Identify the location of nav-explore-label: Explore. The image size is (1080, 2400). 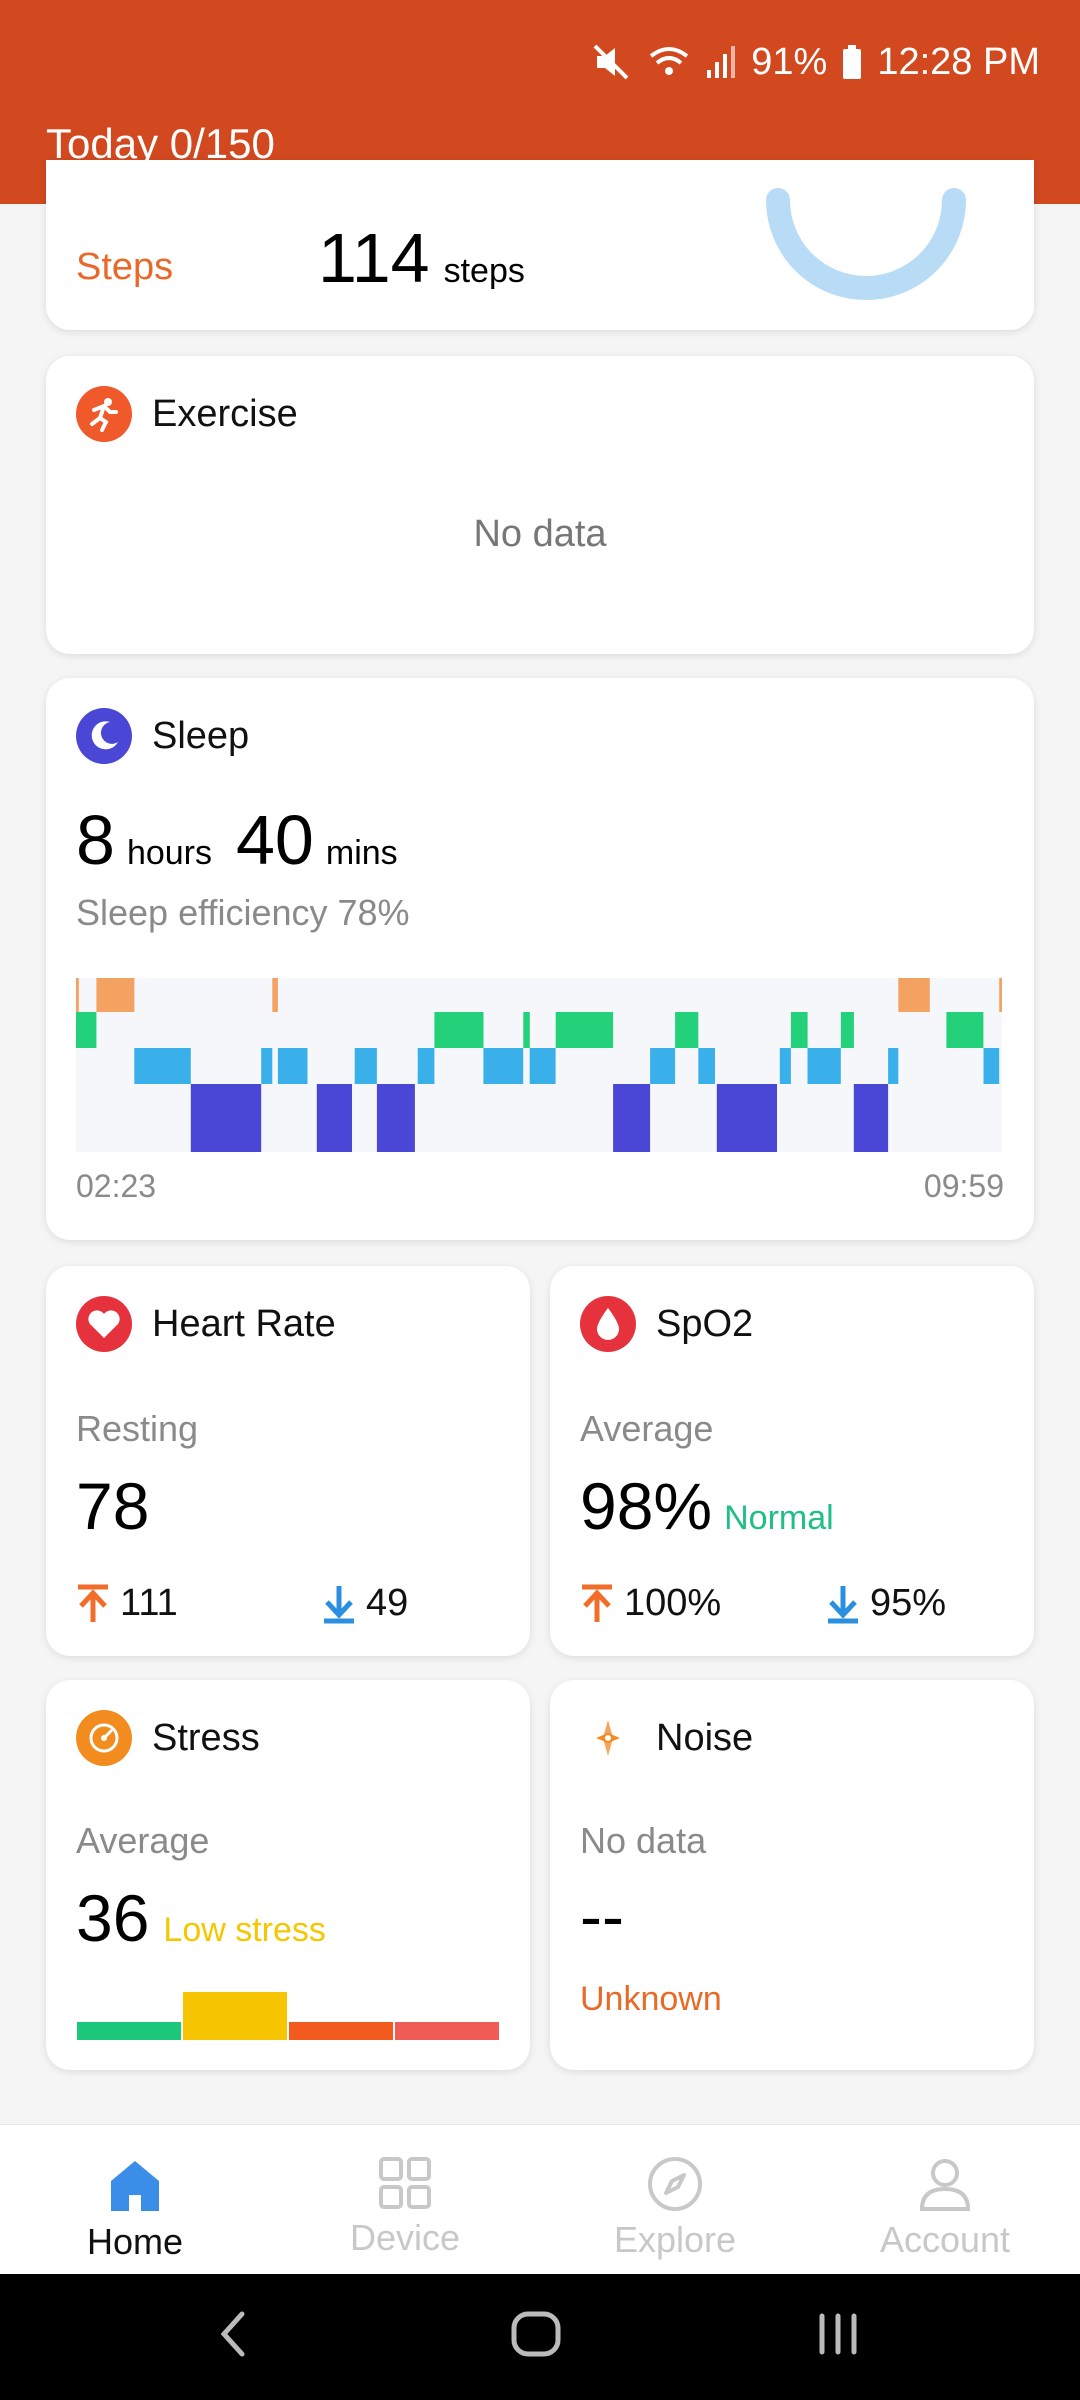
(675, 2239).